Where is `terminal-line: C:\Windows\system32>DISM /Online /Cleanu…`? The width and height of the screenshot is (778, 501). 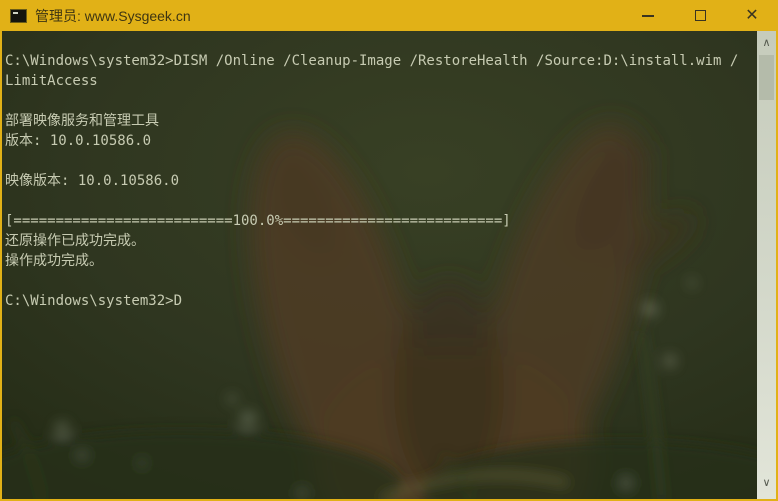 terminal-line: C:\Windows\system32>DISM /Online /Cleanu… is located at coordinates (372, 61).